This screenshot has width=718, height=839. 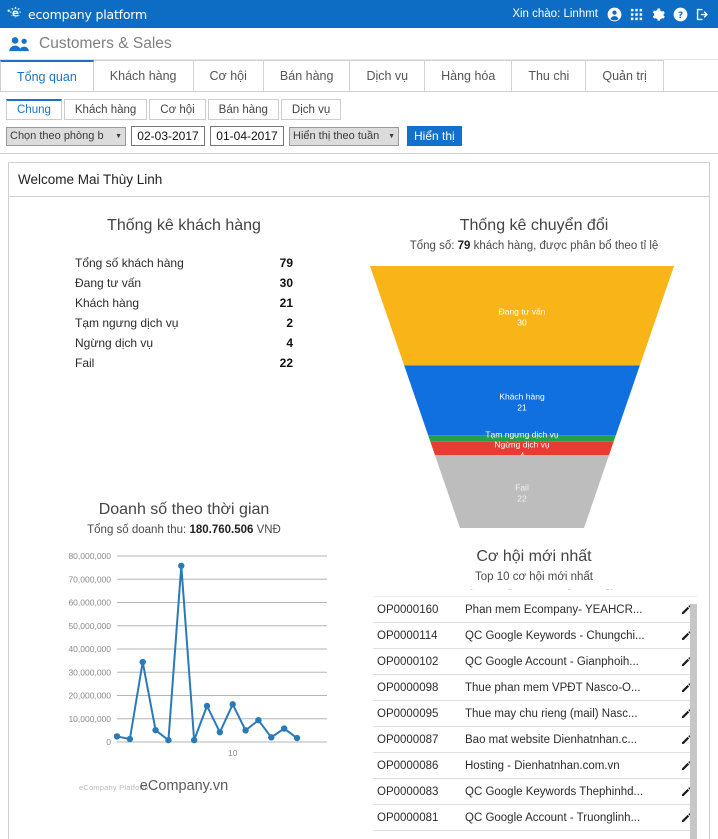 What do you see at coordinates (693, 721) in the screenshot?
I see `opportunities-scrollbar` at bounding box center [693, 721].